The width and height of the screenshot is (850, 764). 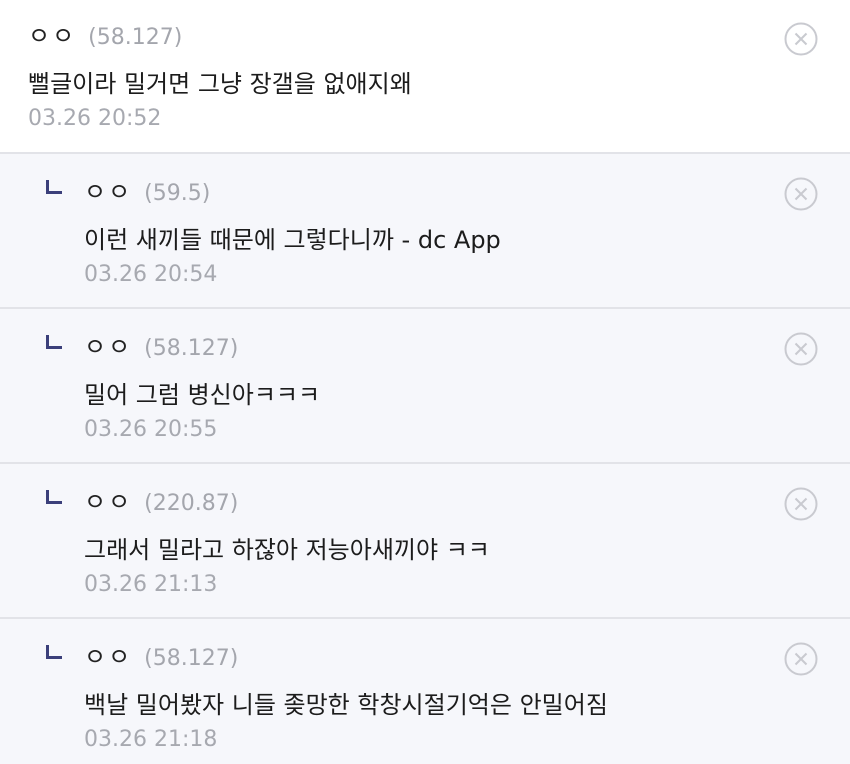 What do you see at coordinates (467, 189) in the screenshot?
I see `comment-header: ㅇㅇ (59.5)` at bounding box center [467, 189].